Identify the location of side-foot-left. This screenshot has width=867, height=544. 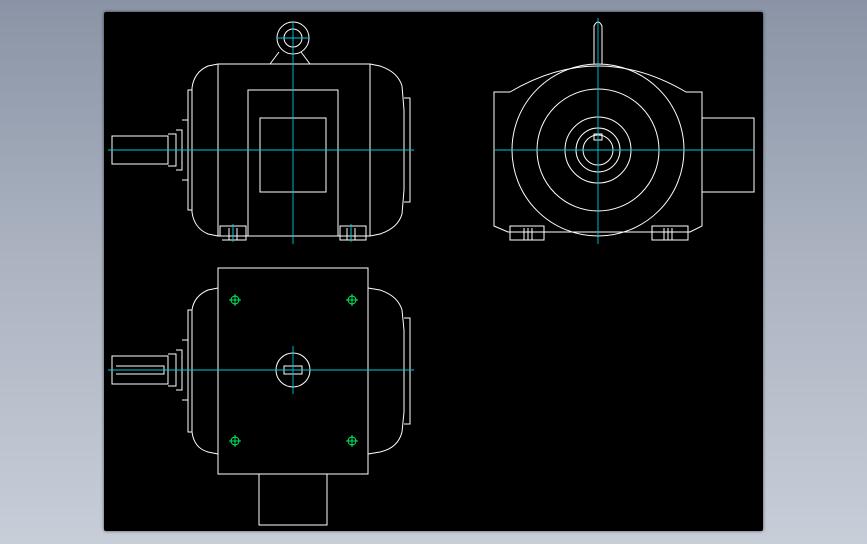
(527, 233).